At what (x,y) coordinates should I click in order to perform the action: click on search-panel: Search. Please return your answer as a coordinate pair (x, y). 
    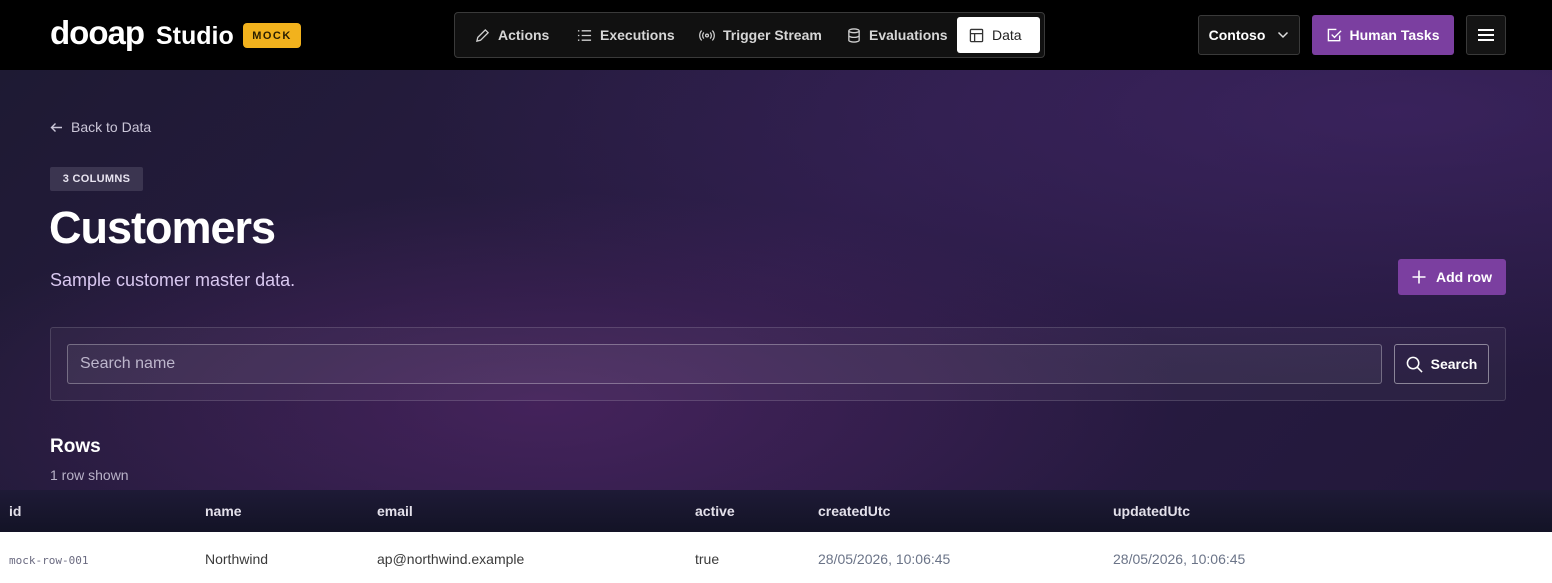
    Looking at the image, I should click on (778, 364).